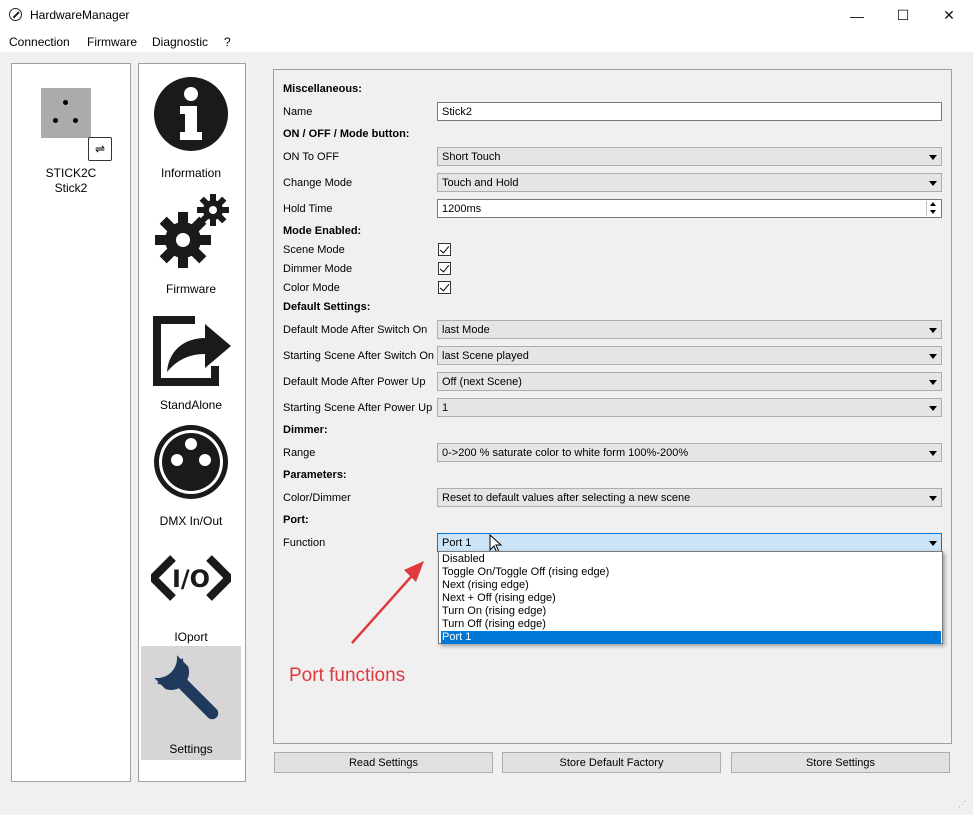 This screenshot has width=973, height=815. Describe the element at coordinates (480, 183) in the screenshot. I see `change-mode-value: Touch and Hold` at that location.